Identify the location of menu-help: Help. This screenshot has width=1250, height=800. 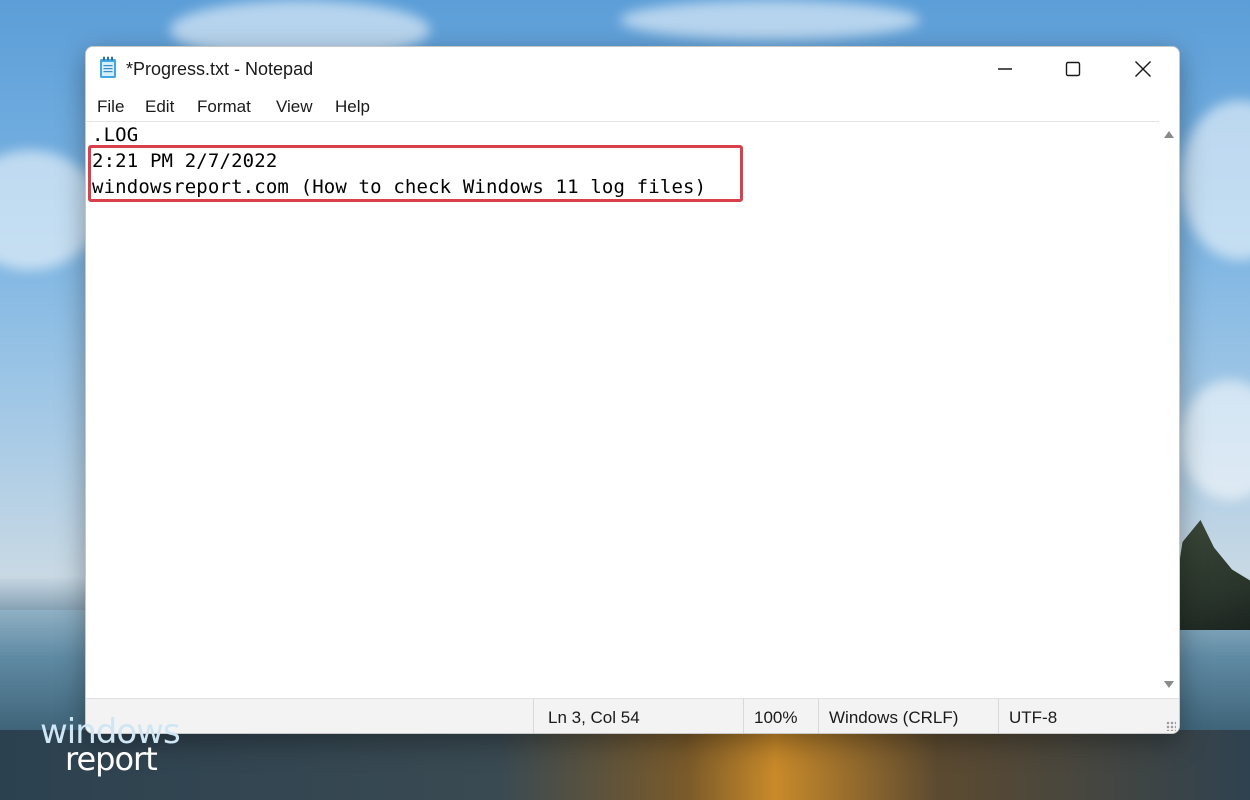
(352, 107).